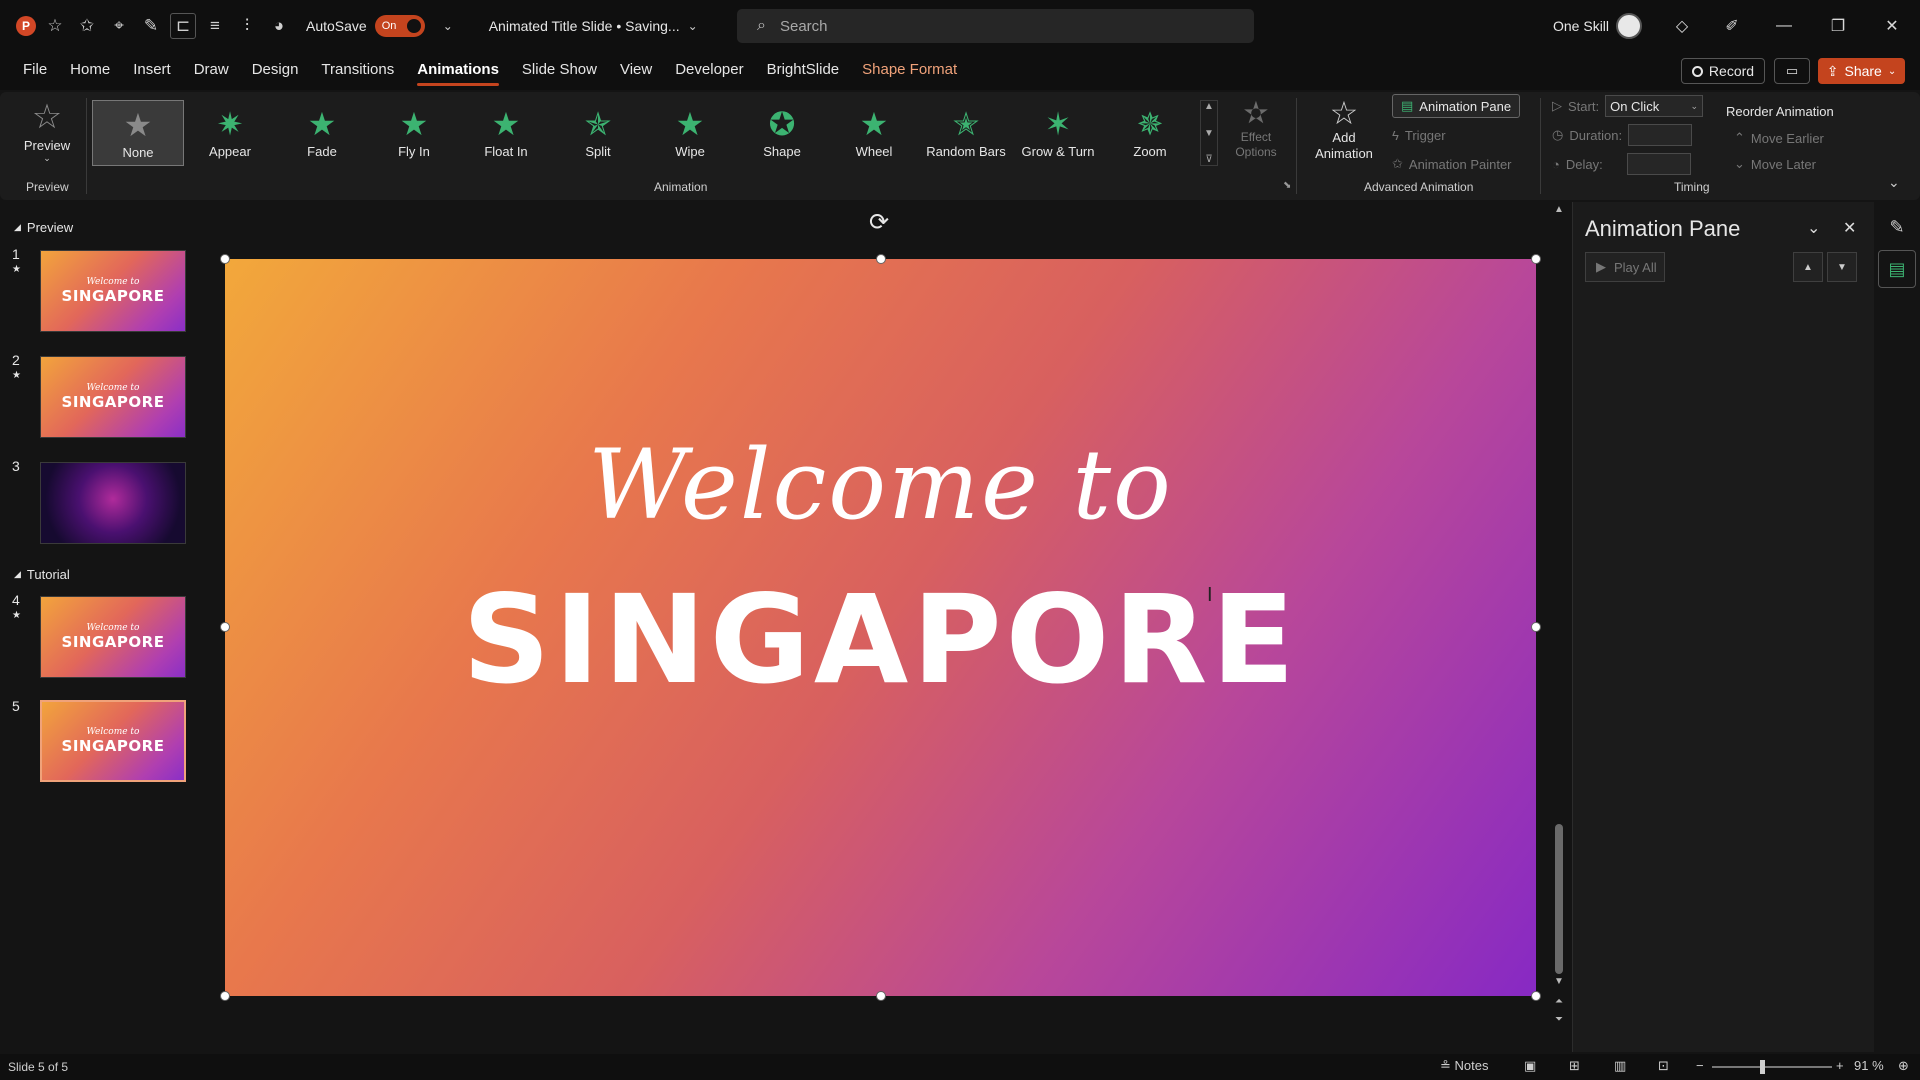 The height and width of the screenshot is (1080, 1920). I want to click on move-up-button: ▲, so click(1808, 267).